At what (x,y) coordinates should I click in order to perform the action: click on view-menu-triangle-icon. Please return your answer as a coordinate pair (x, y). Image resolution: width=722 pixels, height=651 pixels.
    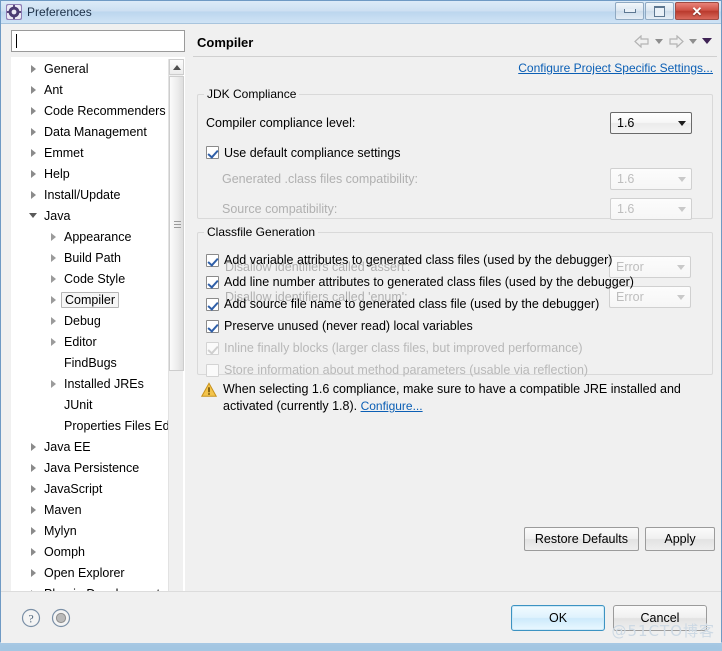
    Looking at the image, I should click on (707, 41).